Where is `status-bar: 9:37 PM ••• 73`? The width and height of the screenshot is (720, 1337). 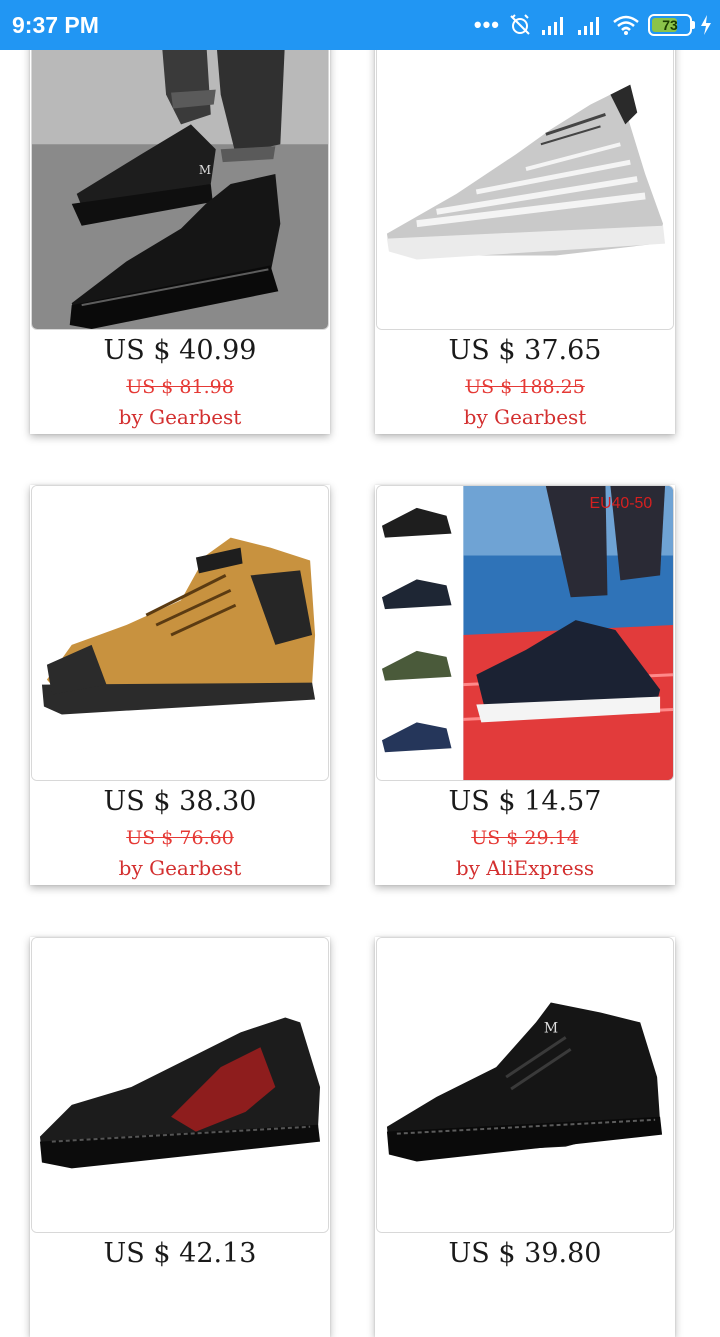
status-bar: 9:37 PM ••• 73 is located at coordinates (360, 25).